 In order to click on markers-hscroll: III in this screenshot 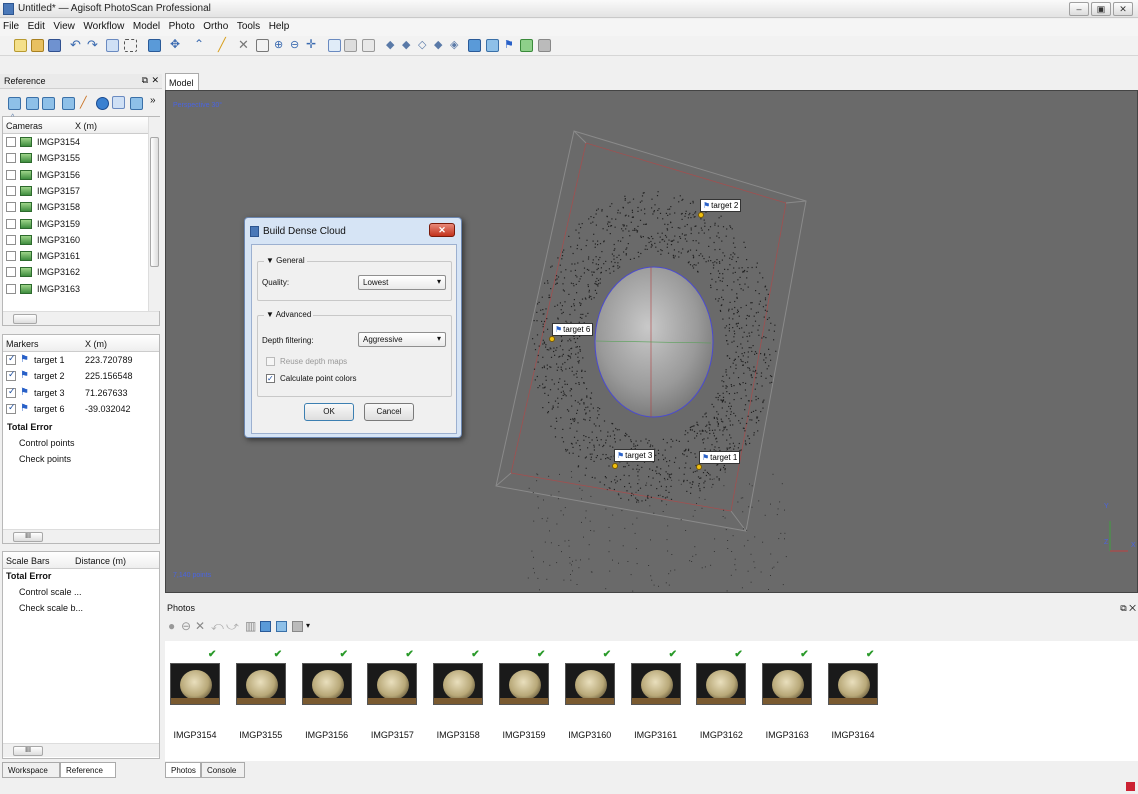, I will do `click(81, 536)`.